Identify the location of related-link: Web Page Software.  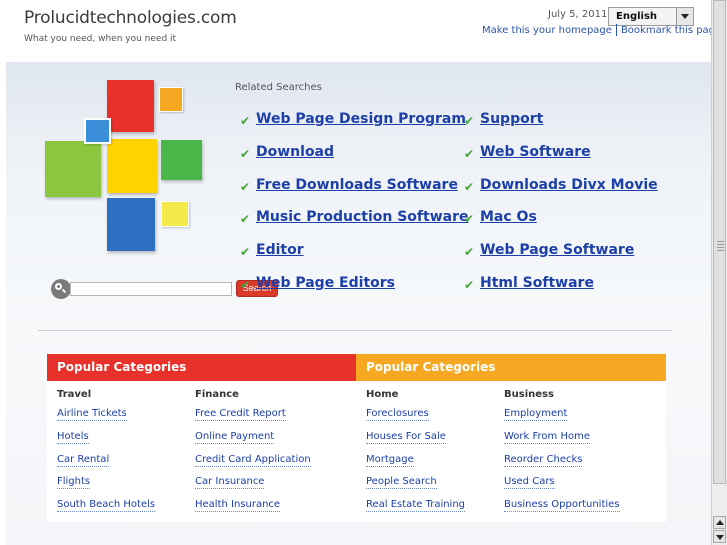
(557, 250).